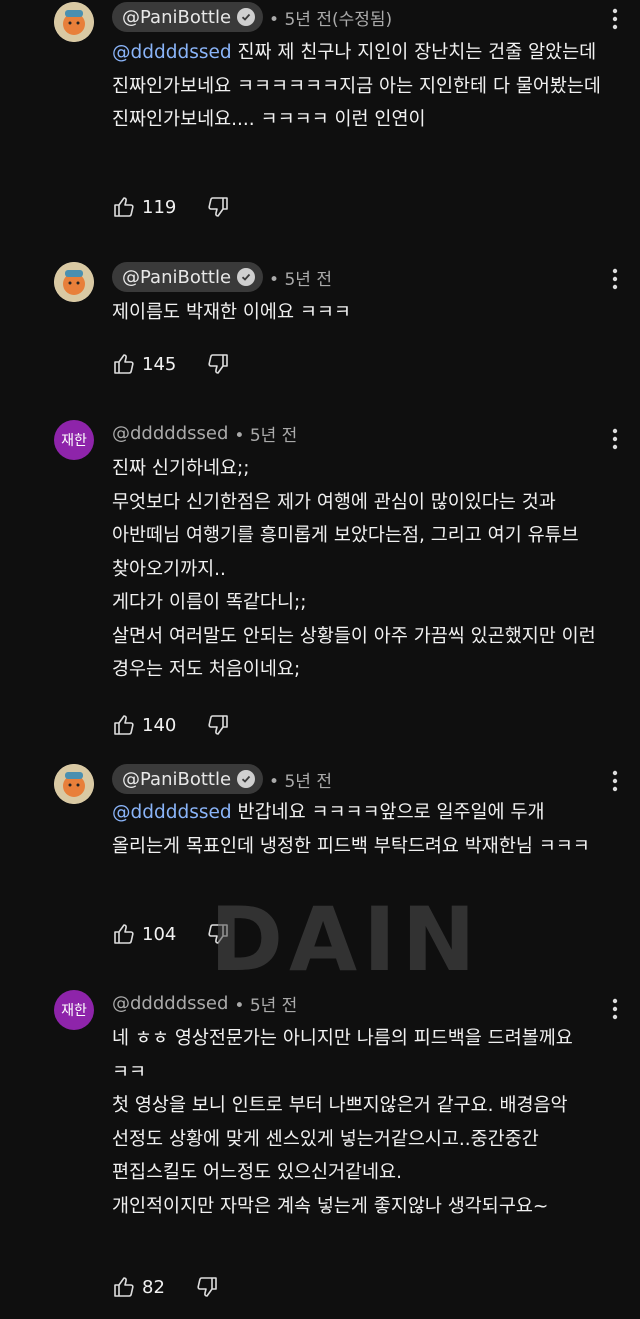 The width and height of the screenshot is (640, 1319). What do you see at coordinates (165, 1287) in the screenshot?
I see `comment-actions: 82` at bounding box center [165, 1287].